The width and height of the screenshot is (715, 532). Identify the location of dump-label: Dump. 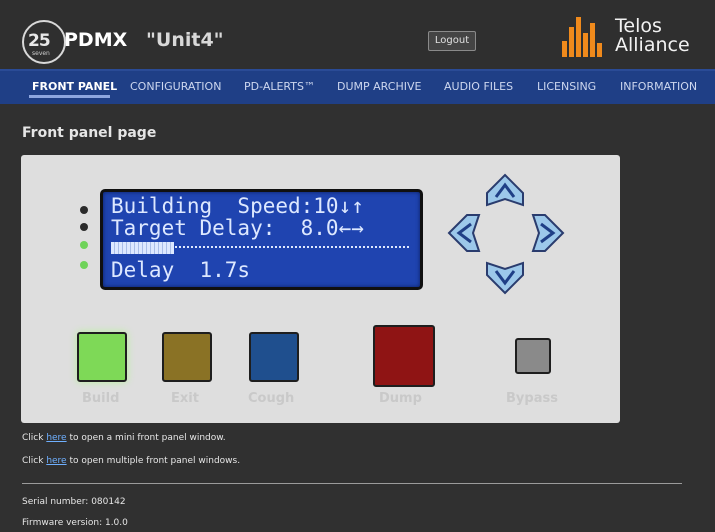
(400, 398).